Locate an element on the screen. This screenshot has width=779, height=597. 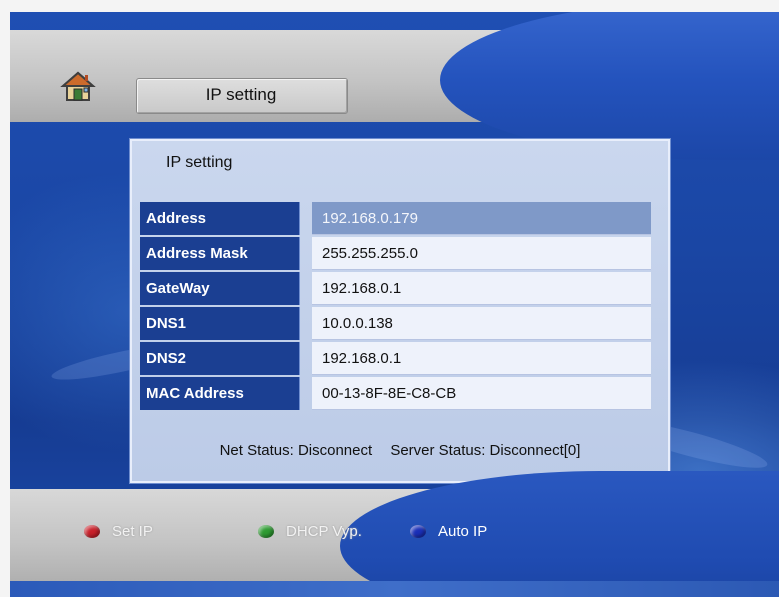
setting-row: MAC Address 00-13-8F-8E-C8-CB is located at coordinates (395, 393).